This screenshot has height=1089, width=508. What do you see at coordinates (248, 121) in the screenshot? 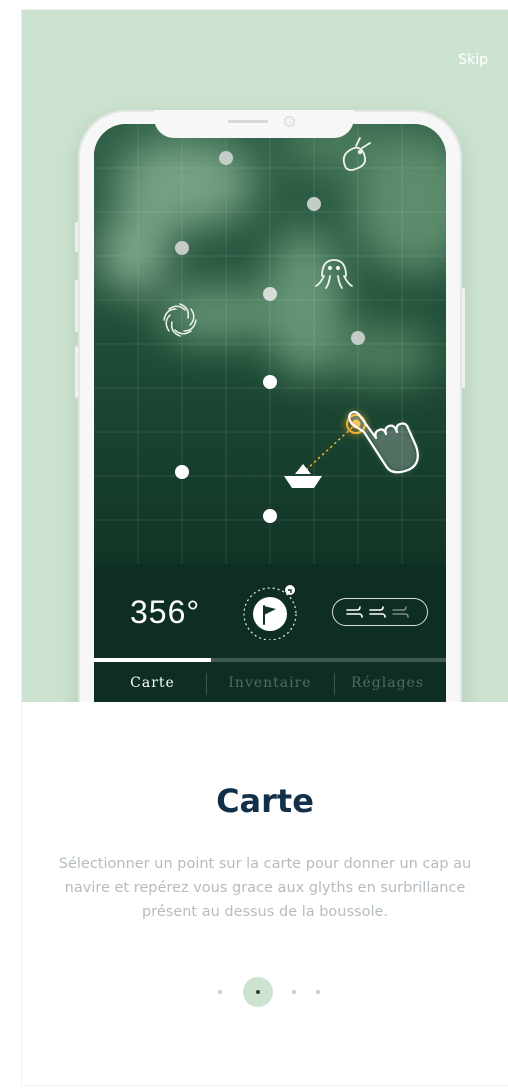
I see `phone-speaker` at bounding box center [248, 121].